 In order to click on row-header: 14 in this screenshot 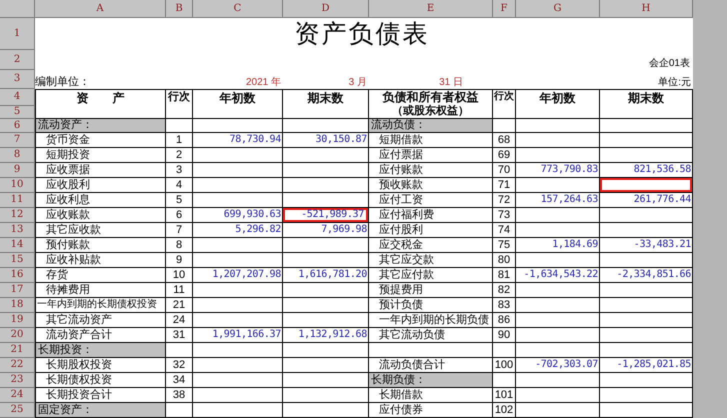, I will do `click(17, 245)`.